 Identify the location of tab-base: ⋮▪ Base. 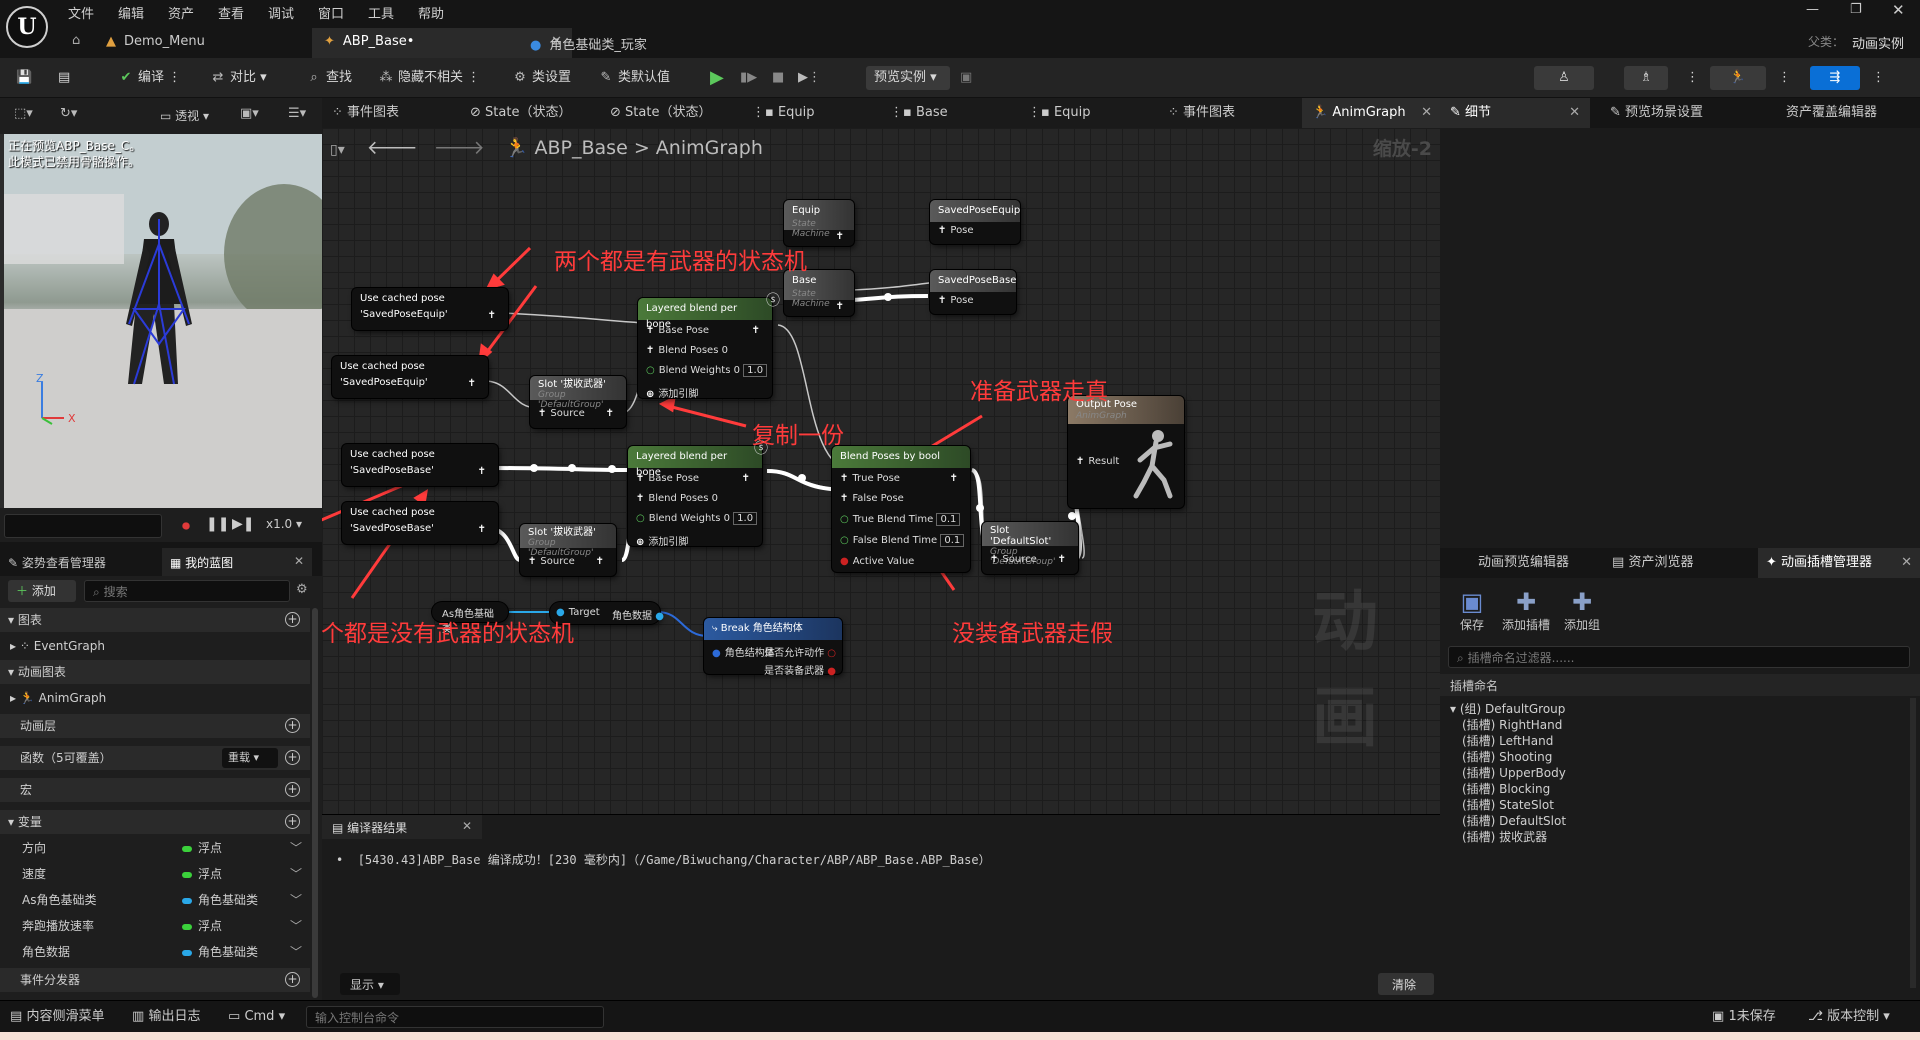
(919, 113).